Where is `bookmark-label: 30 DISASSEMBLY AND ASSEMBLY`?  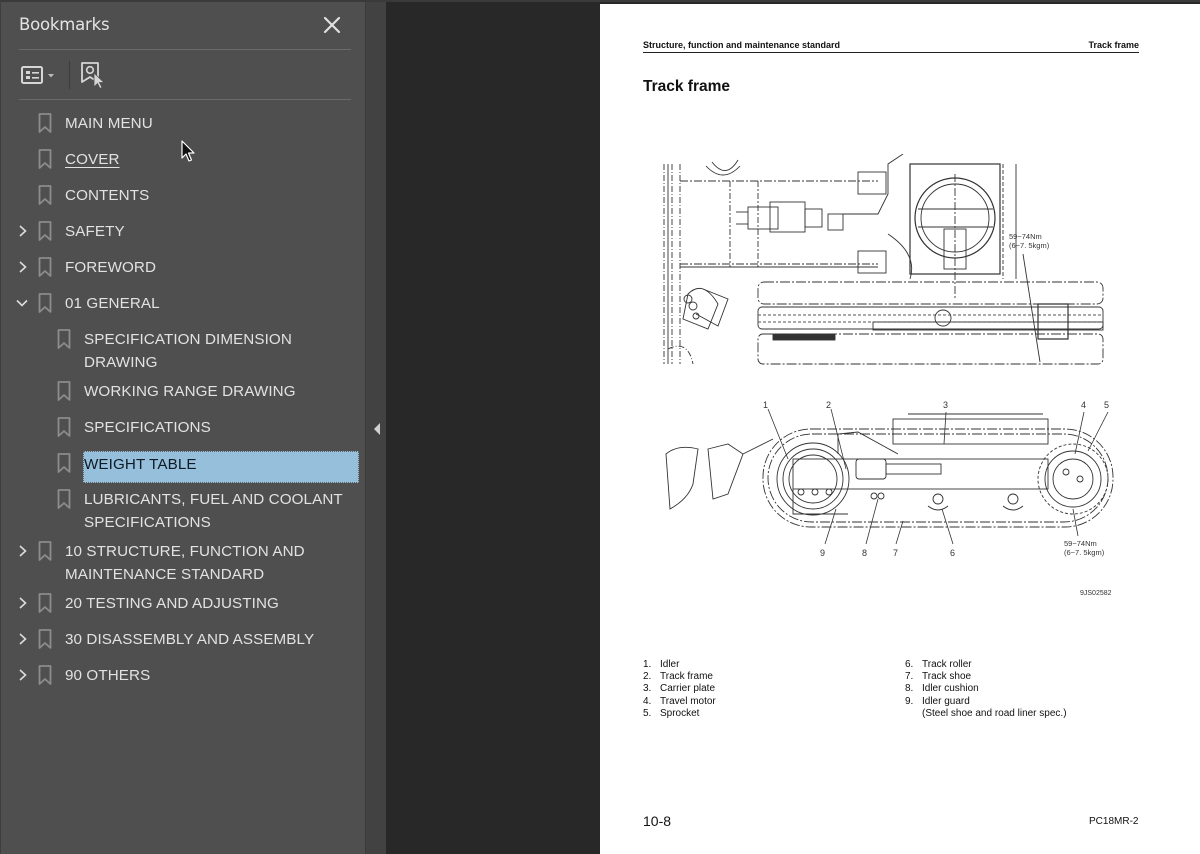 bookmark-label: 30 DISASSEMBLY AND ASSEMBLY is located at coordinates (189, 639).